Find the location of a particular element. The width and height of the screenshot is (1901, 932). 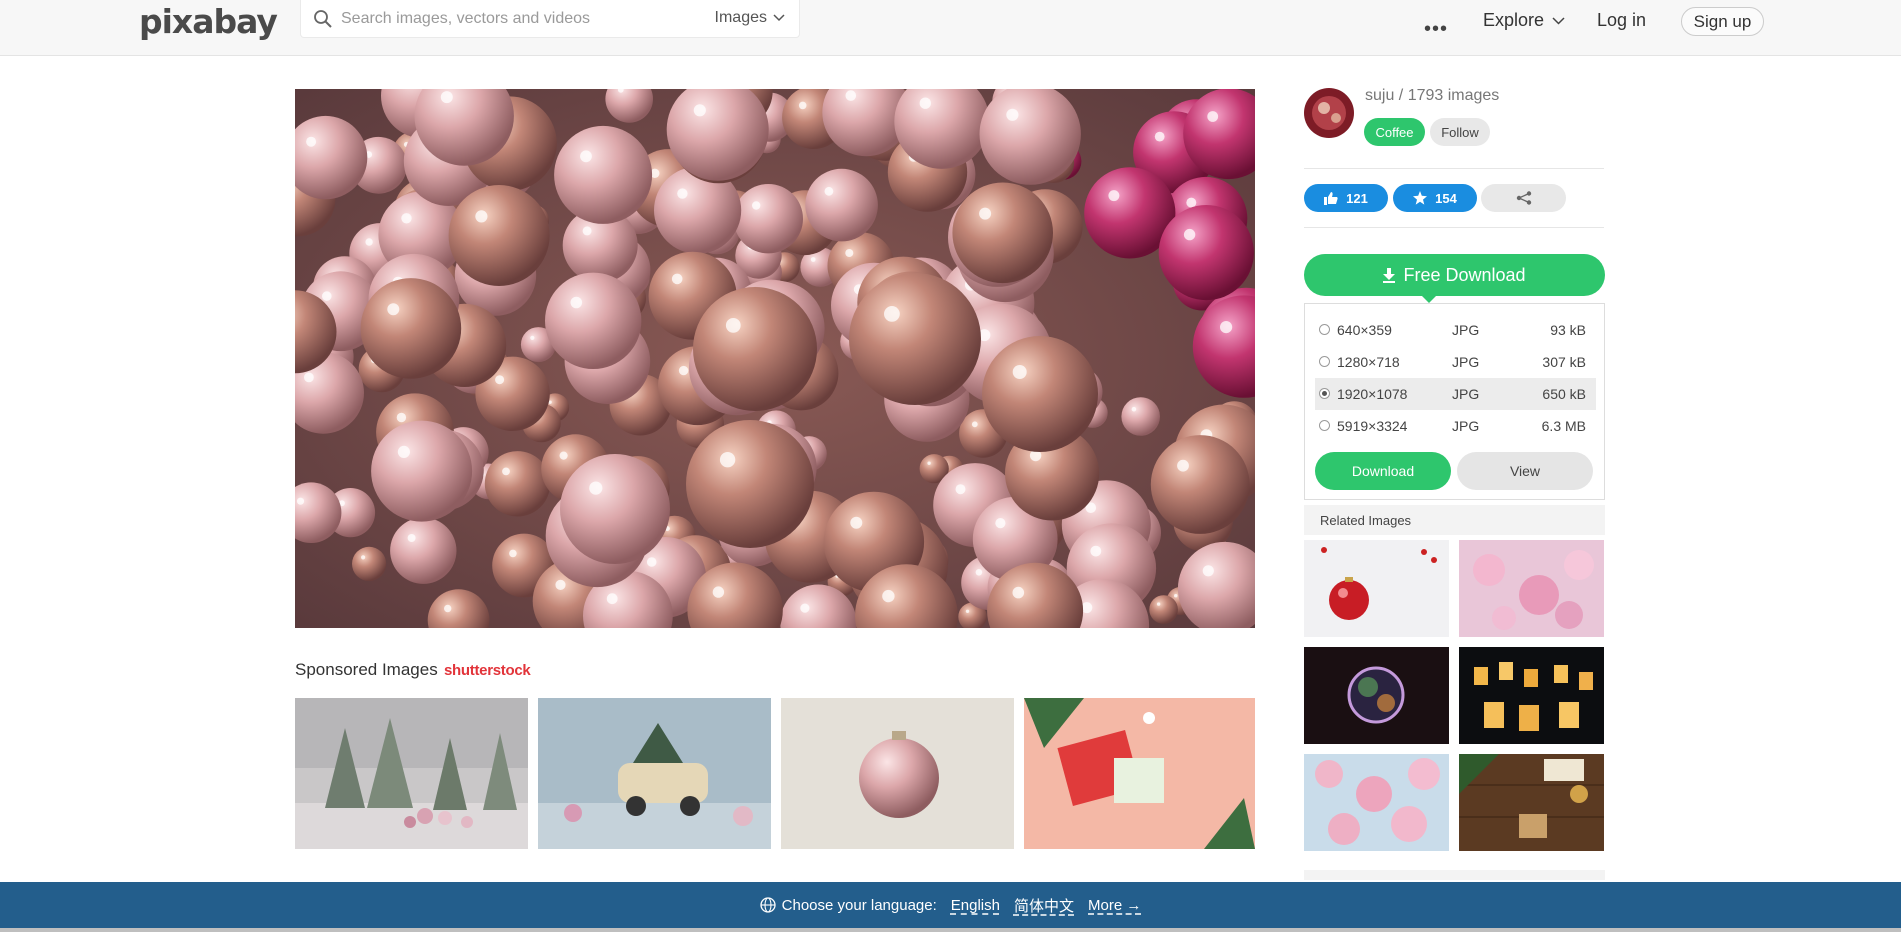

related-thumb-soap-bubble is located at coordinates (1376, 695).